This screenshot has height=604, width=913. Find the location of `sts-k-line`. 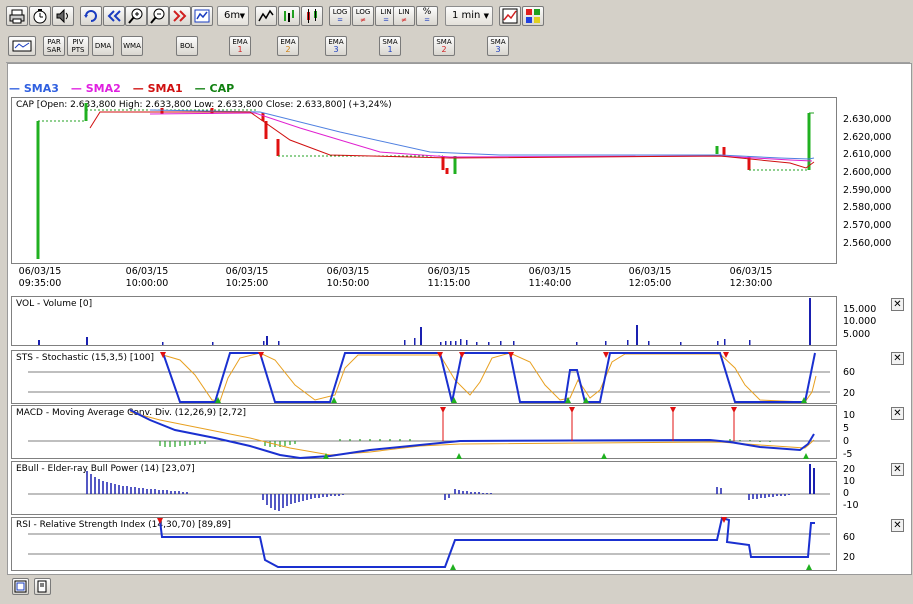

sts-k-line is located at coordinates (489, 377).